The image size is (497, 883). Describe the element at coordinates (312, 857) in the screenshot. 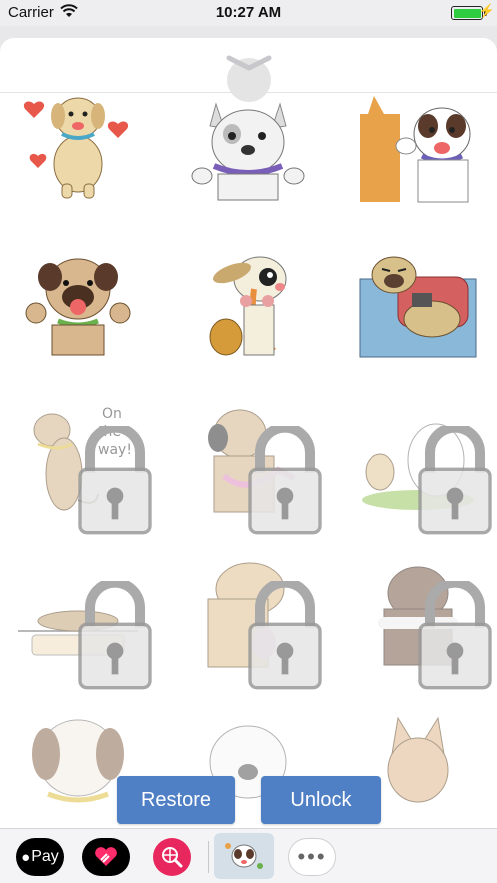

I see `more-apps-button: •••` at that location.